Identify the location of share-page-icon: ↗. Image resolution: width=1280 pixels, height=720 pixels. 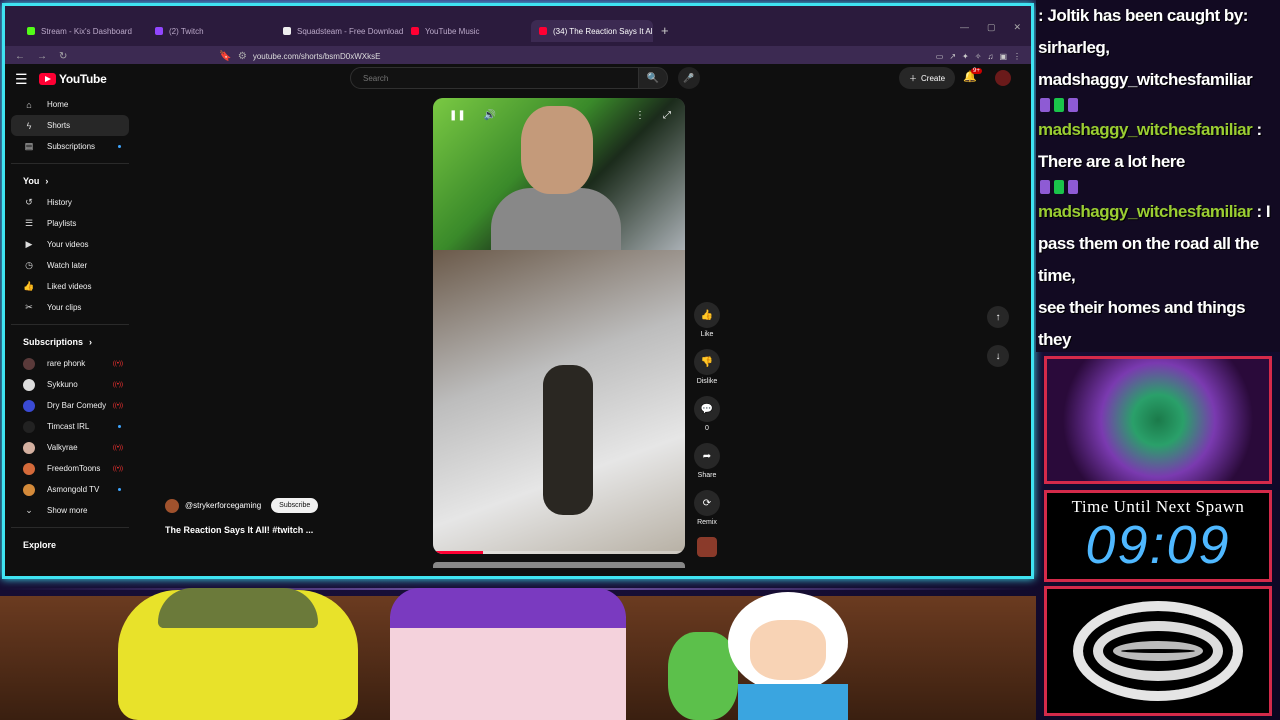
(952, 56).